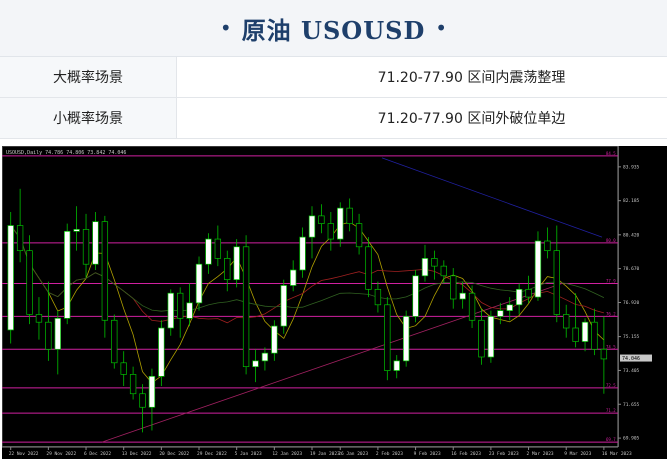 Image resolution: width=667 pixels, height=463 pixels. I want to click on y-tick-label: 83.935, so click(631, 167).